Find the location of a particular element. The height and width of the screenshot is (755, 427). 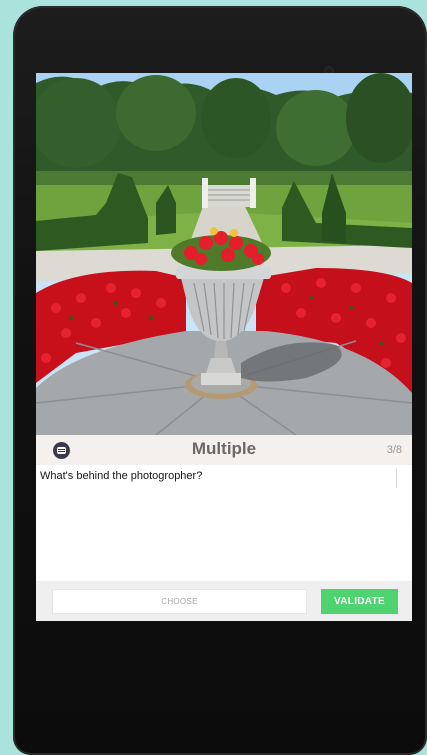

validate-button: VALIDATE is located at coordinates (359, 601).